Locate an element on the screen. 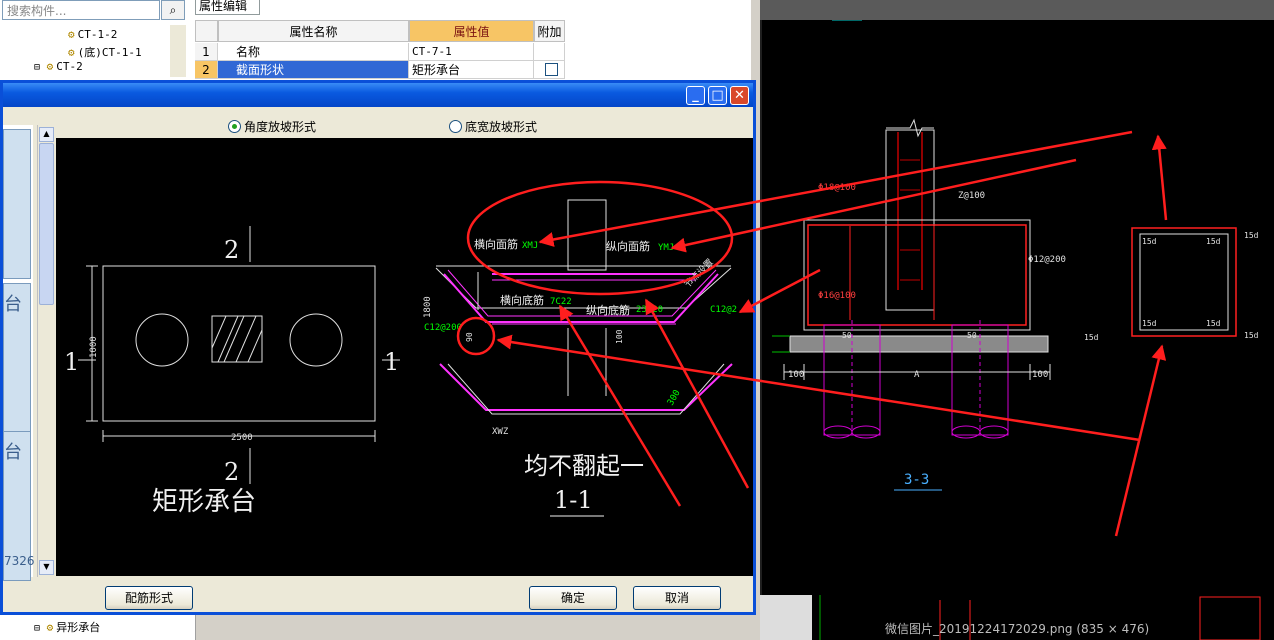 The width and height of the screenshot is (1274, 640). dim-height: 1000 is located at coordinates (94, 347).